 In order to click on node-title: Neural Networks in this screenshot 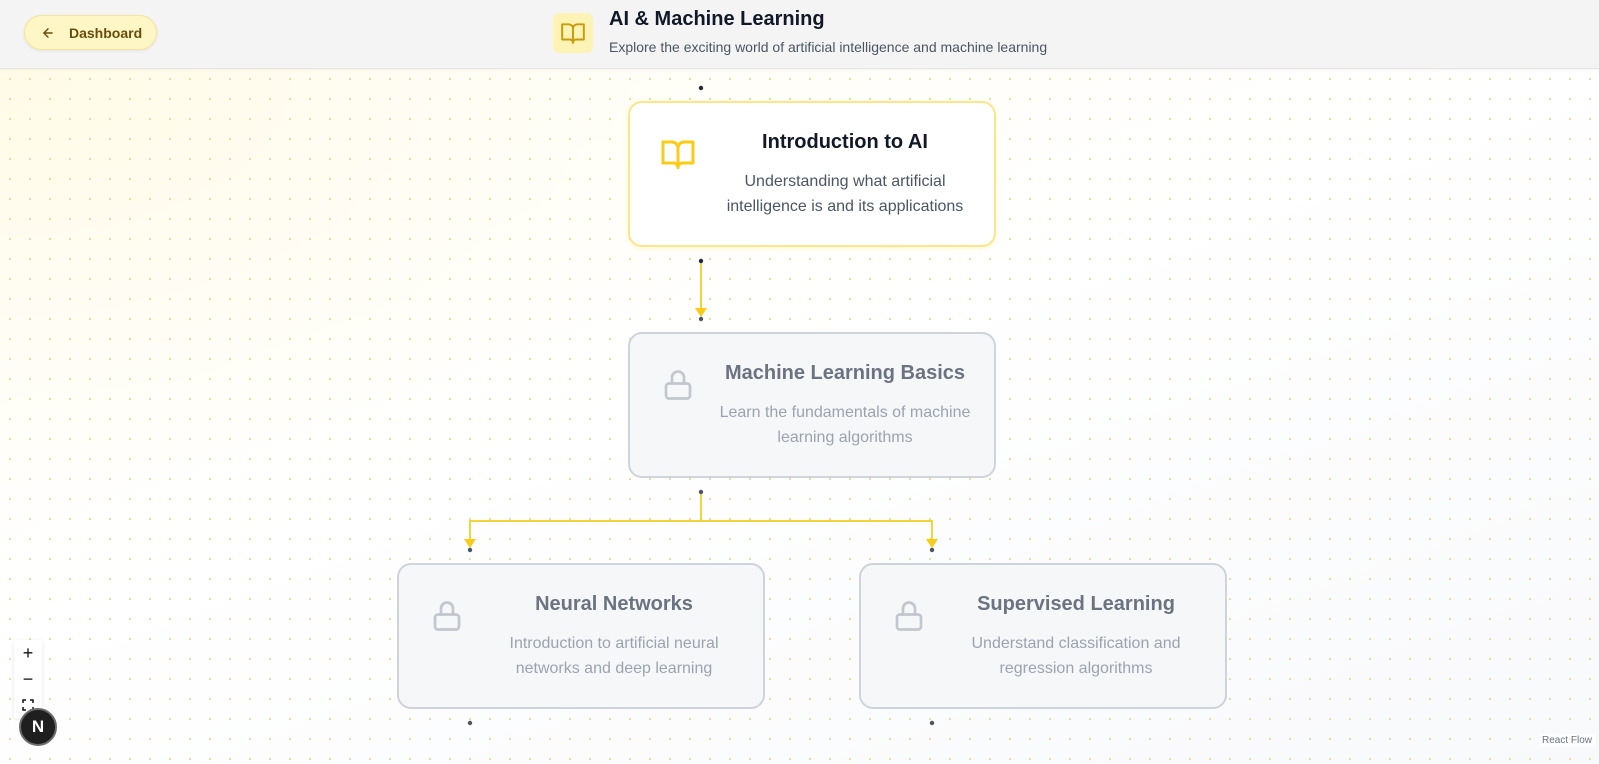, I will do `click(614, 604)`.